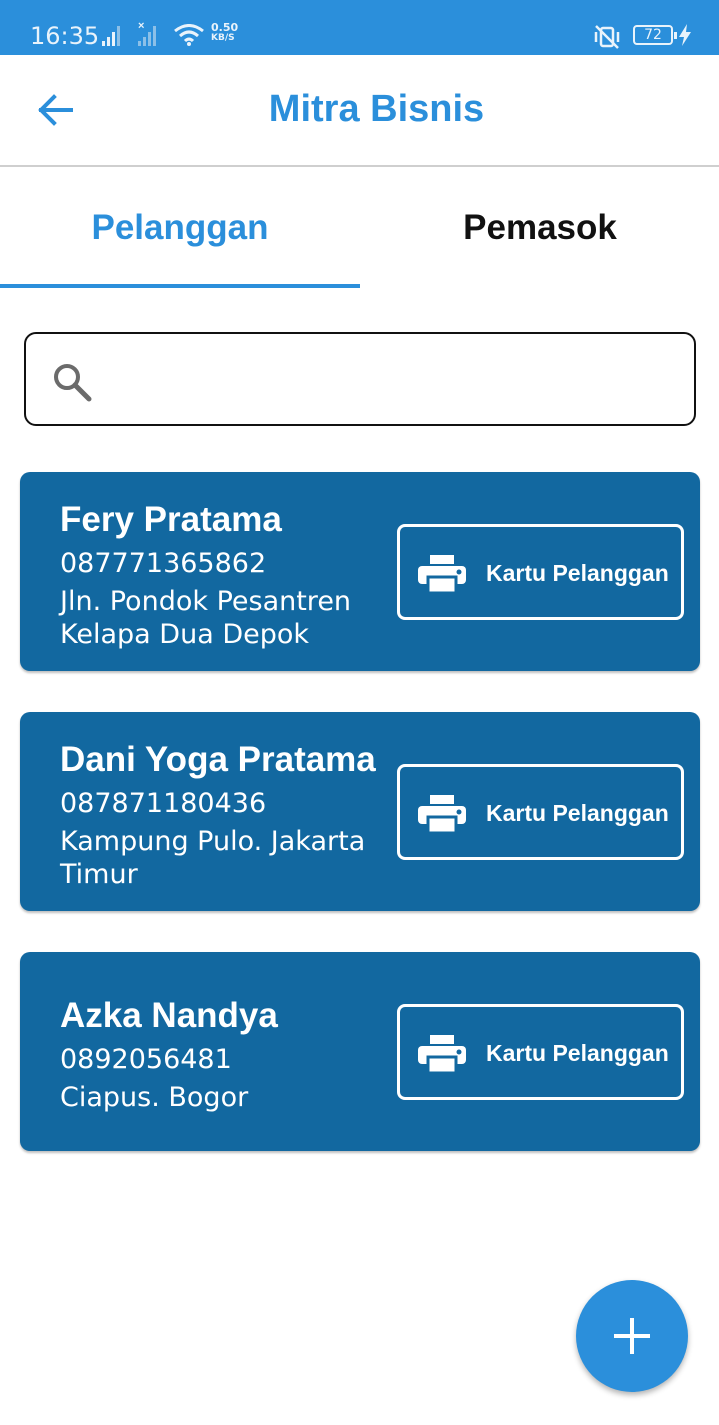 The width and height of the screenshot is (719, 1425). Describe the element at coordinates (163, 563) in the screenshot. I see `customer-phone: 087771365862` at that location.